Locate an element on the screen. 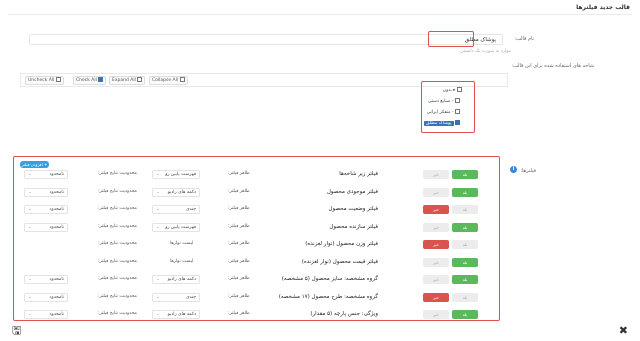 The image size is (640, 341). tree-item-thinker: - متفکر ایرانی is located at coordinates (443, 112).